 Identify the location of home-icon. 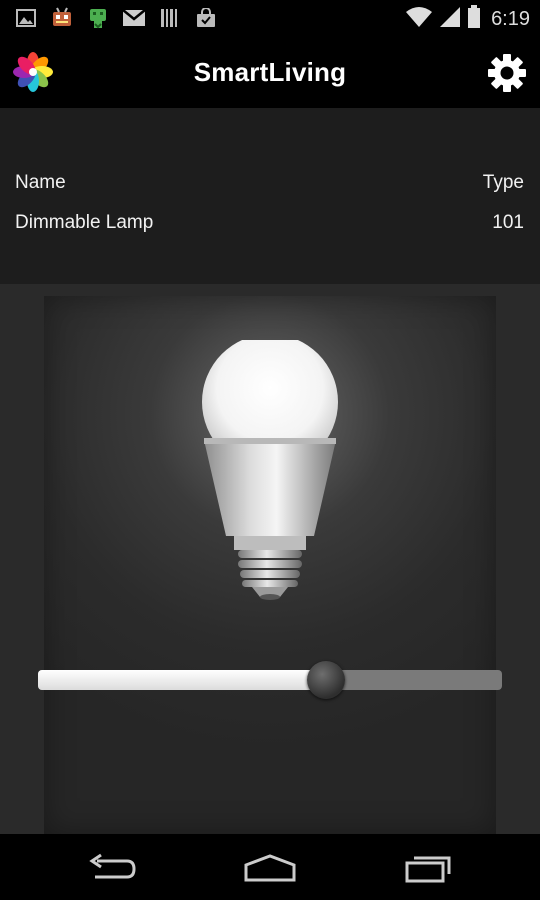
(270, 868).